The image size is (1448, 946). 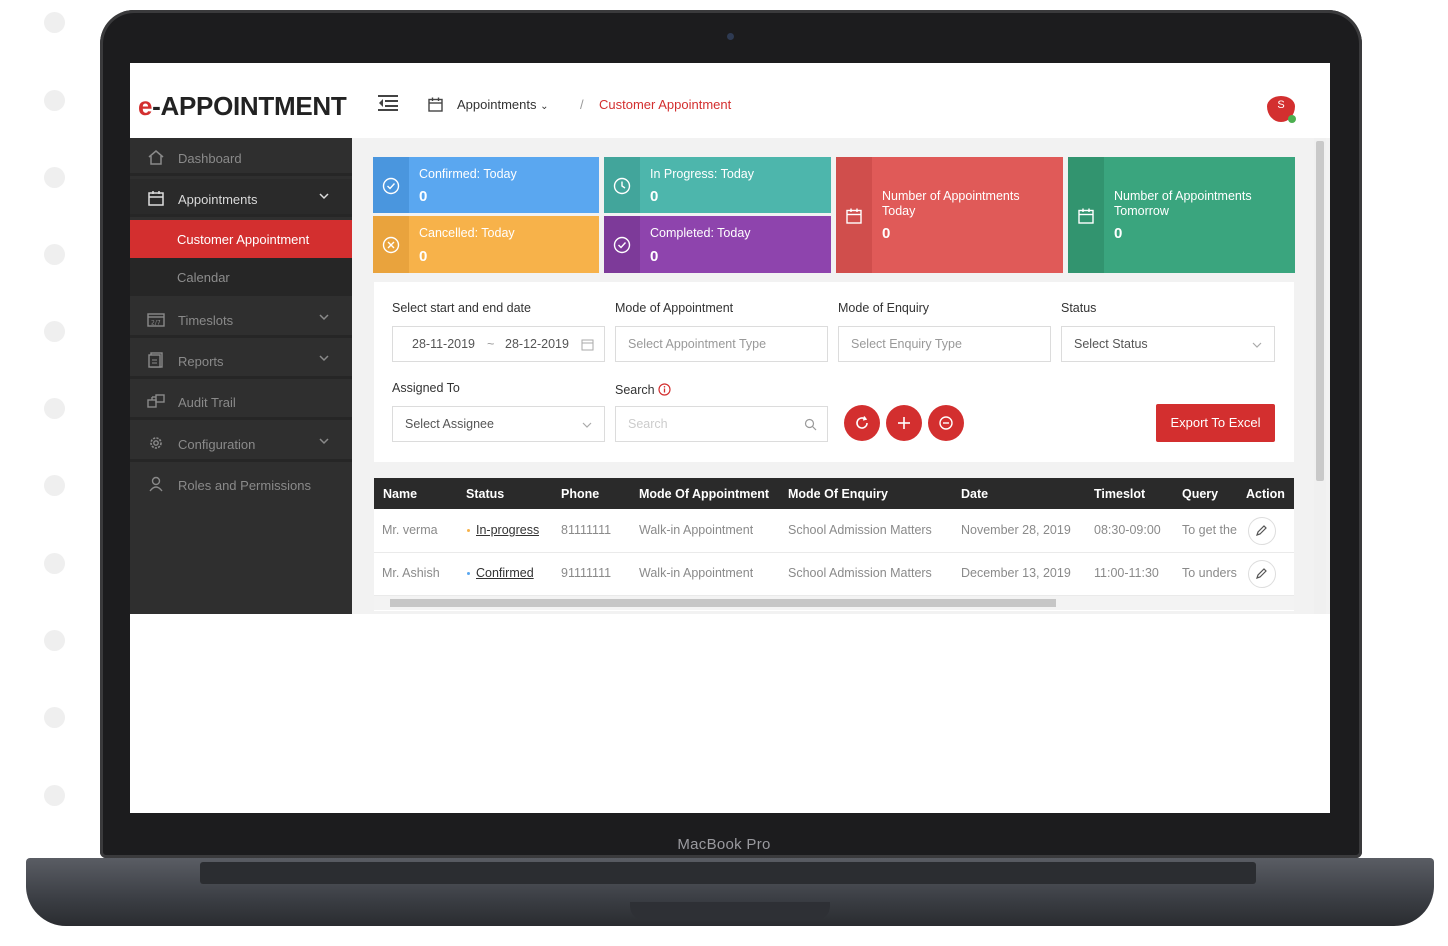 What do you see at coordinates (544, 106) in the screenshot?
I see `chevron-down-icon: ⌄` at bounding box center [544, 106].